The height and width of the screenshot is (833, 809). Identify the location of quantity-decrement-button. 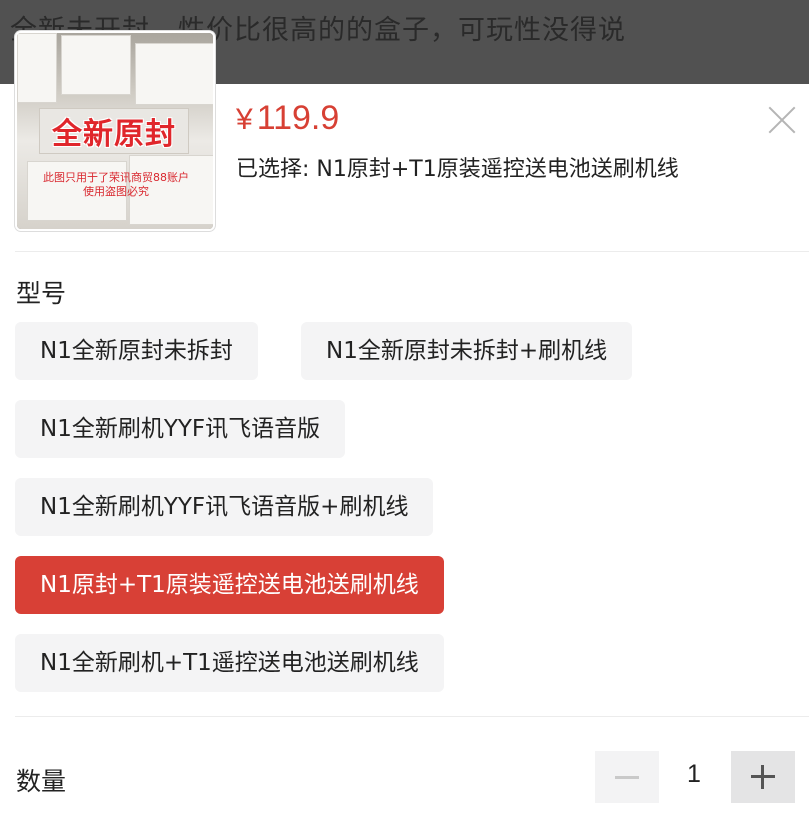
(627, 777).